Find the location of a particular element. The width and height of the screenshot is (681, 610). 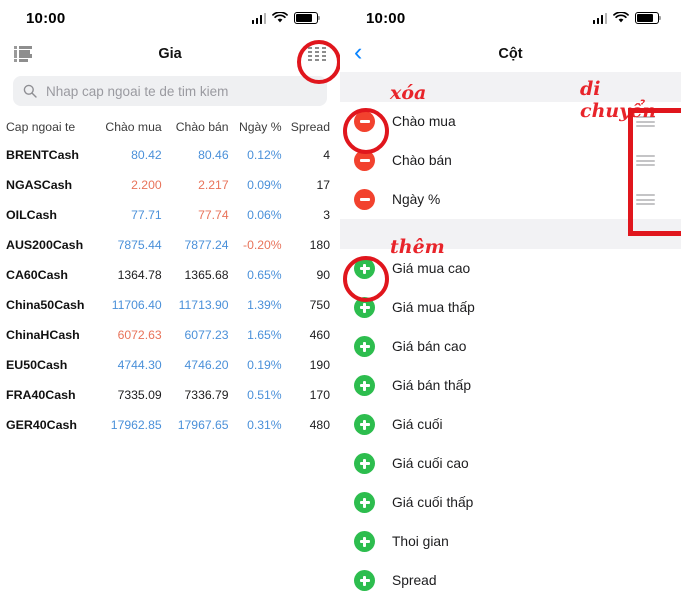

cell-spread: 750 is located at coordinates (319, 305).